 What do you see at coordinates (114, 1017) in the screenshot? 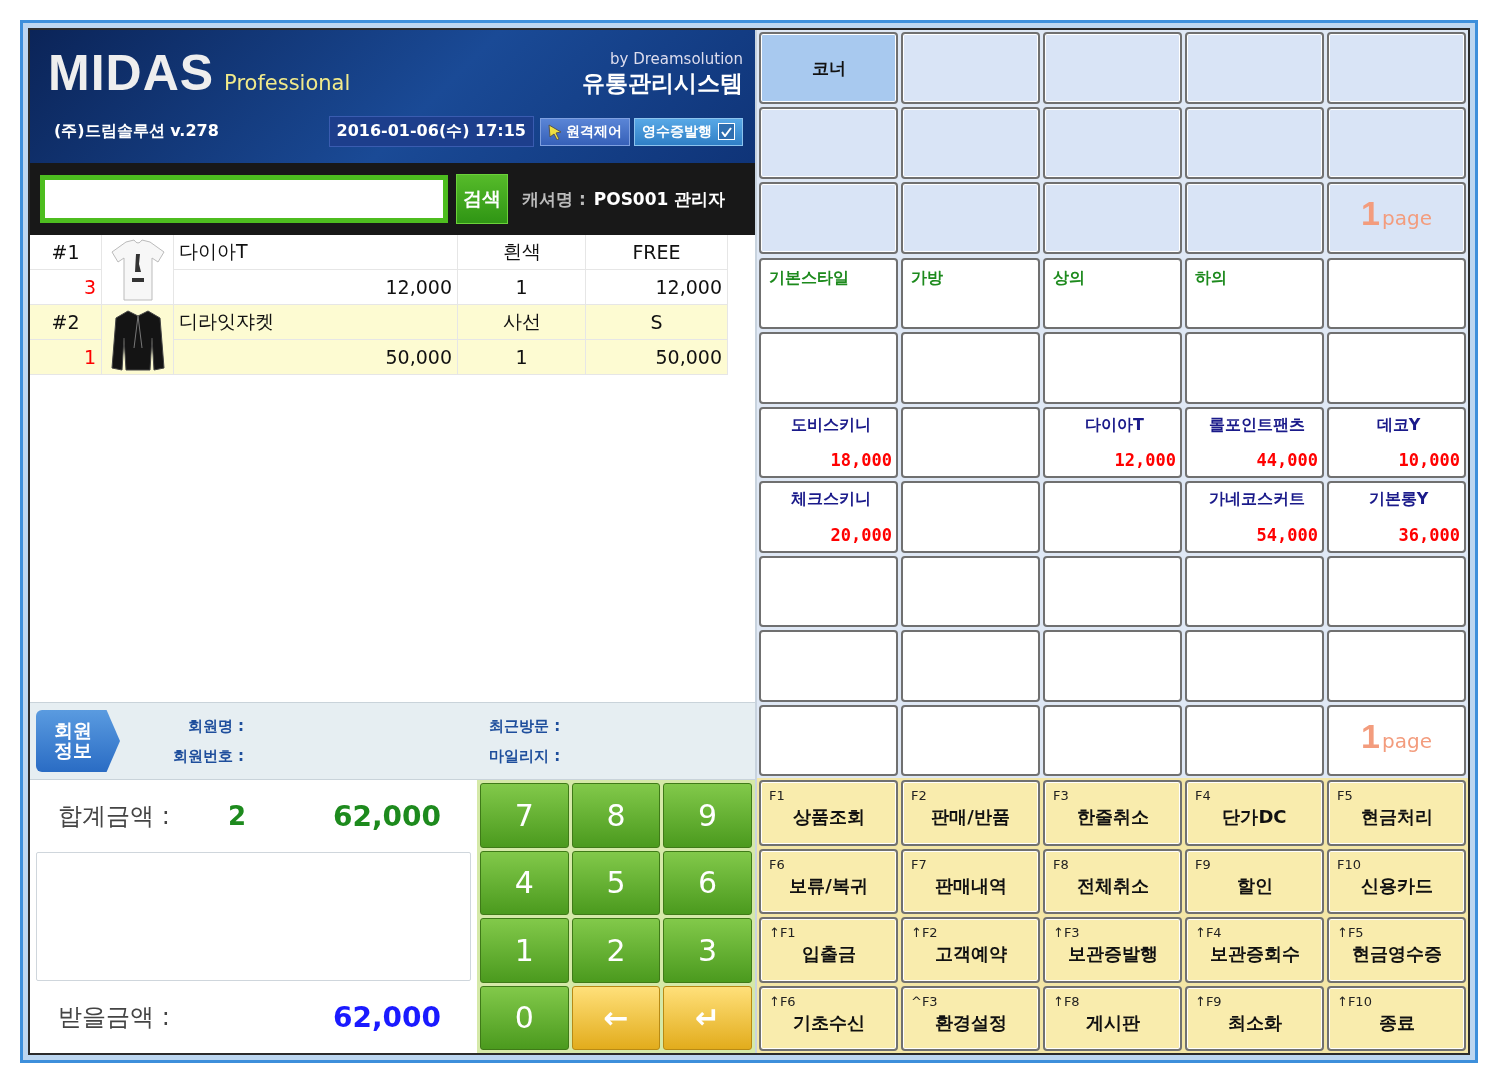
I see `amount-due-label: 받을금액 :` at bounding box center [114, 1017].